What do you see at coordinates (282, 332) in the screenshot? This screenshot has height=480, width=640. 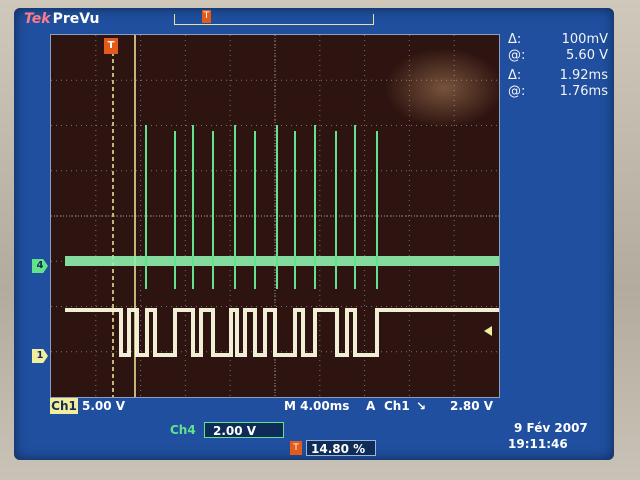 I see `ch1-trace` at bounding box center [282, 332].